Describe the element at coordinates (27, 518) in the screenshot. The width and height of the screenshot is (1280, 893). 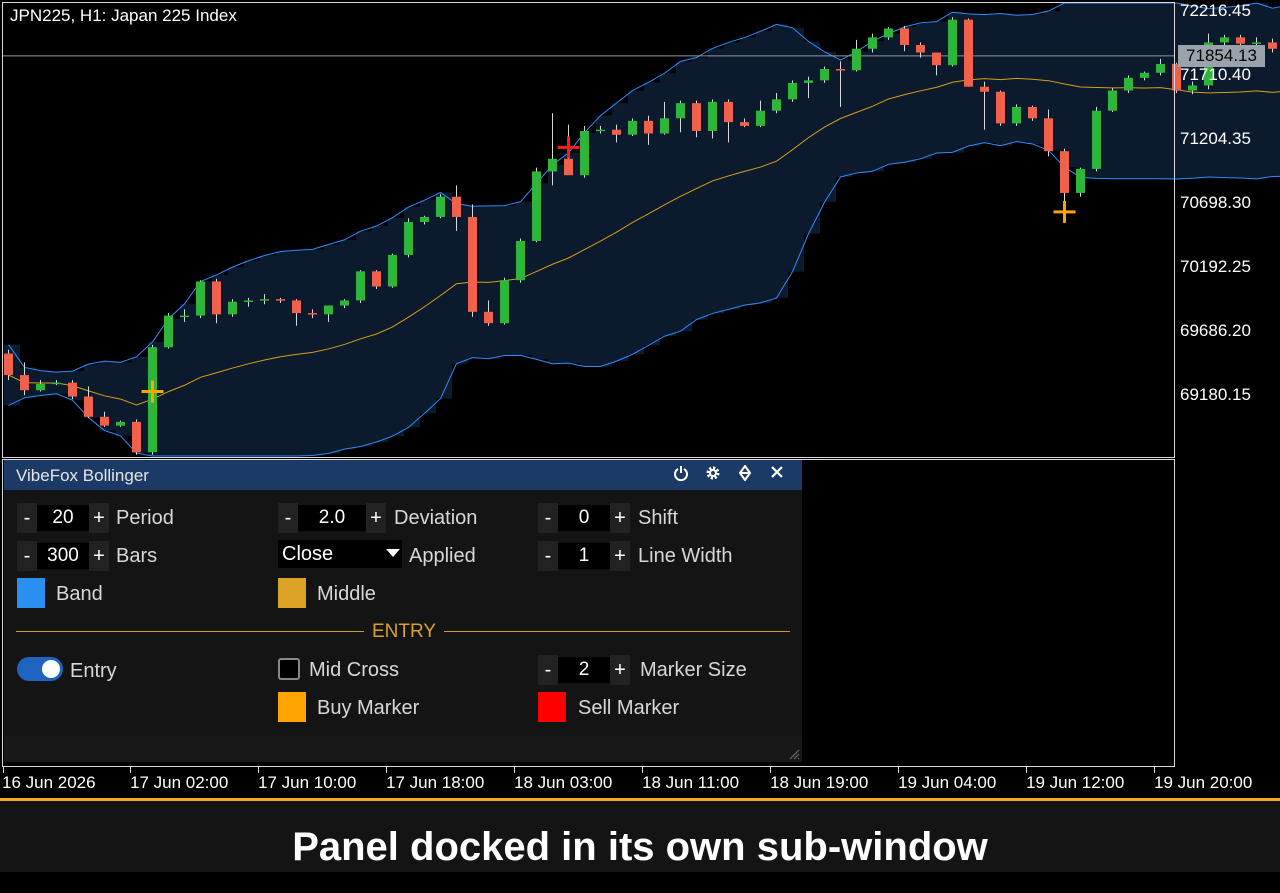
I see `period-decrement-button: -` at that location.